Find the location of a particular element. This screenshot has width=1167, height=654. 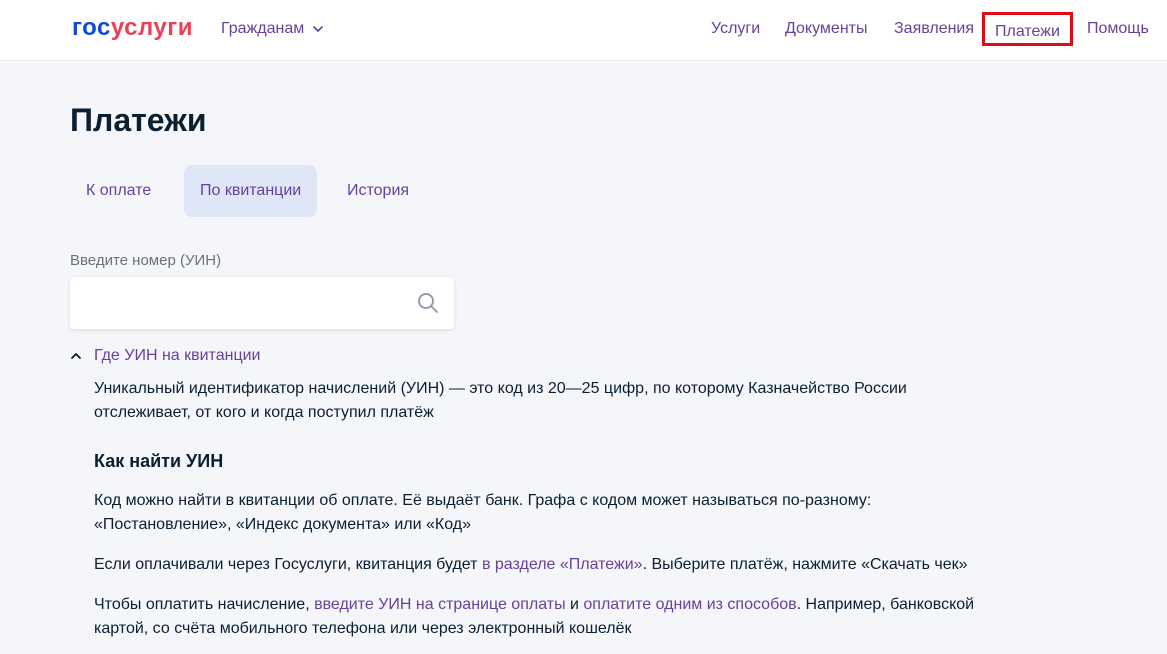

audience-dropdown: Гражданам is located at coordinates (272, 29).